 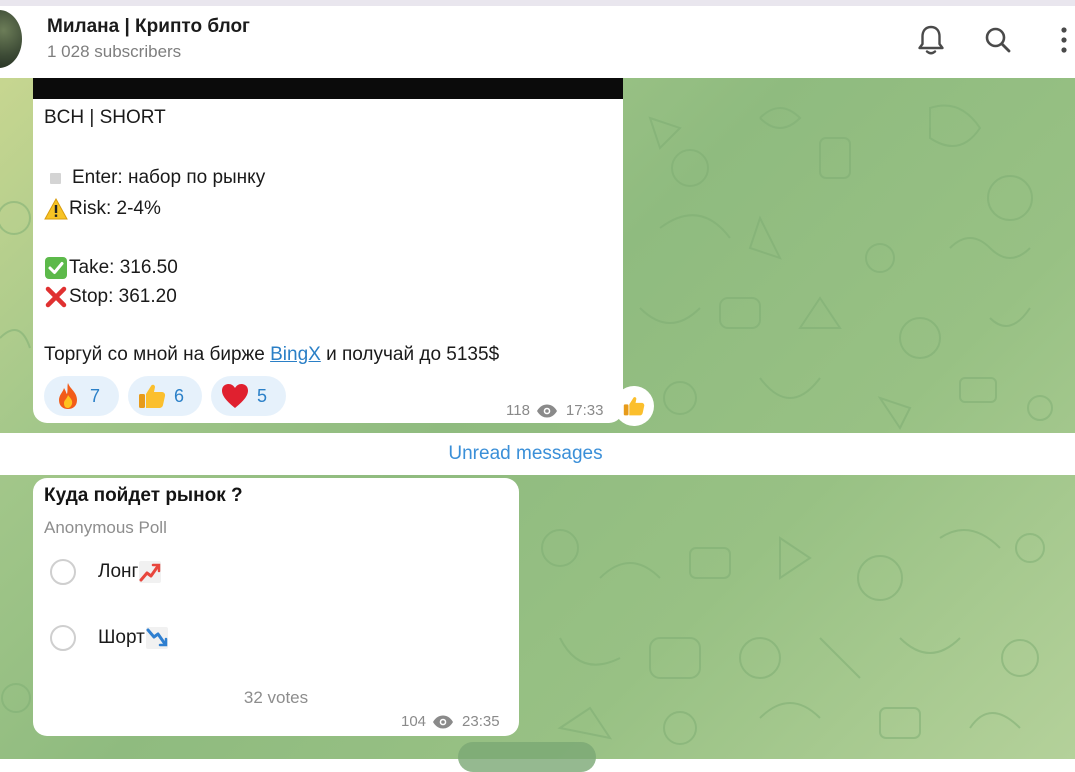 What do you see at coordinates (143, 495) in the screenshot?
I see `poll-question: Куда пойдет рынок ?` at bounding box center [143, 495].